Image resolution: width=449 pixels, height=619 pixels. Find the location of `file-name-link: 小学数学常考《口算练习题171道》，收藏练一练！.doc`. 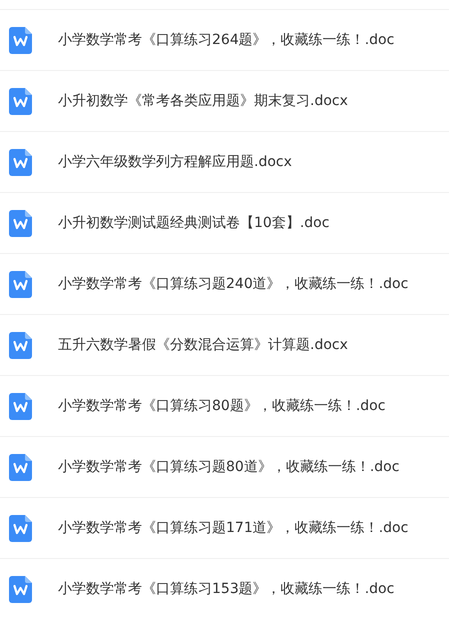

file-name-link: 小学数学常考《口算练习题171道》，收藏练一练！.doc is located at coordinates (233, 528).